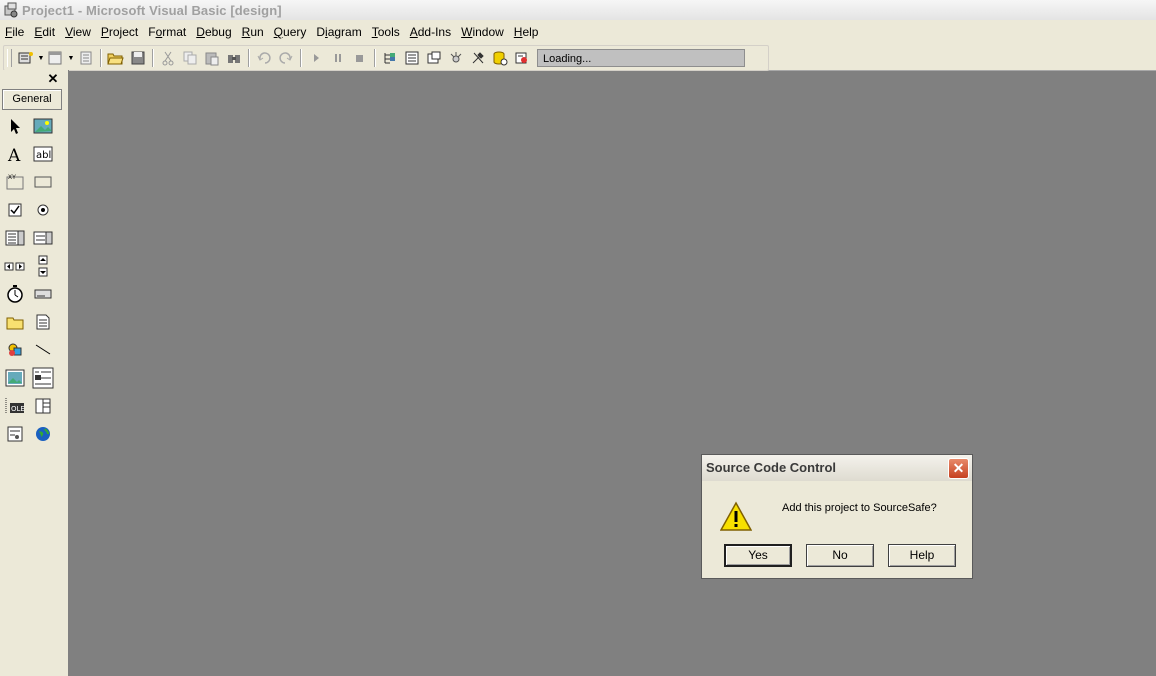 The image size is (1156, 676). What do you see at coordinates (43, 294) in the screenshot?
I see `drivelistbox-tool-icon` at bounding box center [43, 294].